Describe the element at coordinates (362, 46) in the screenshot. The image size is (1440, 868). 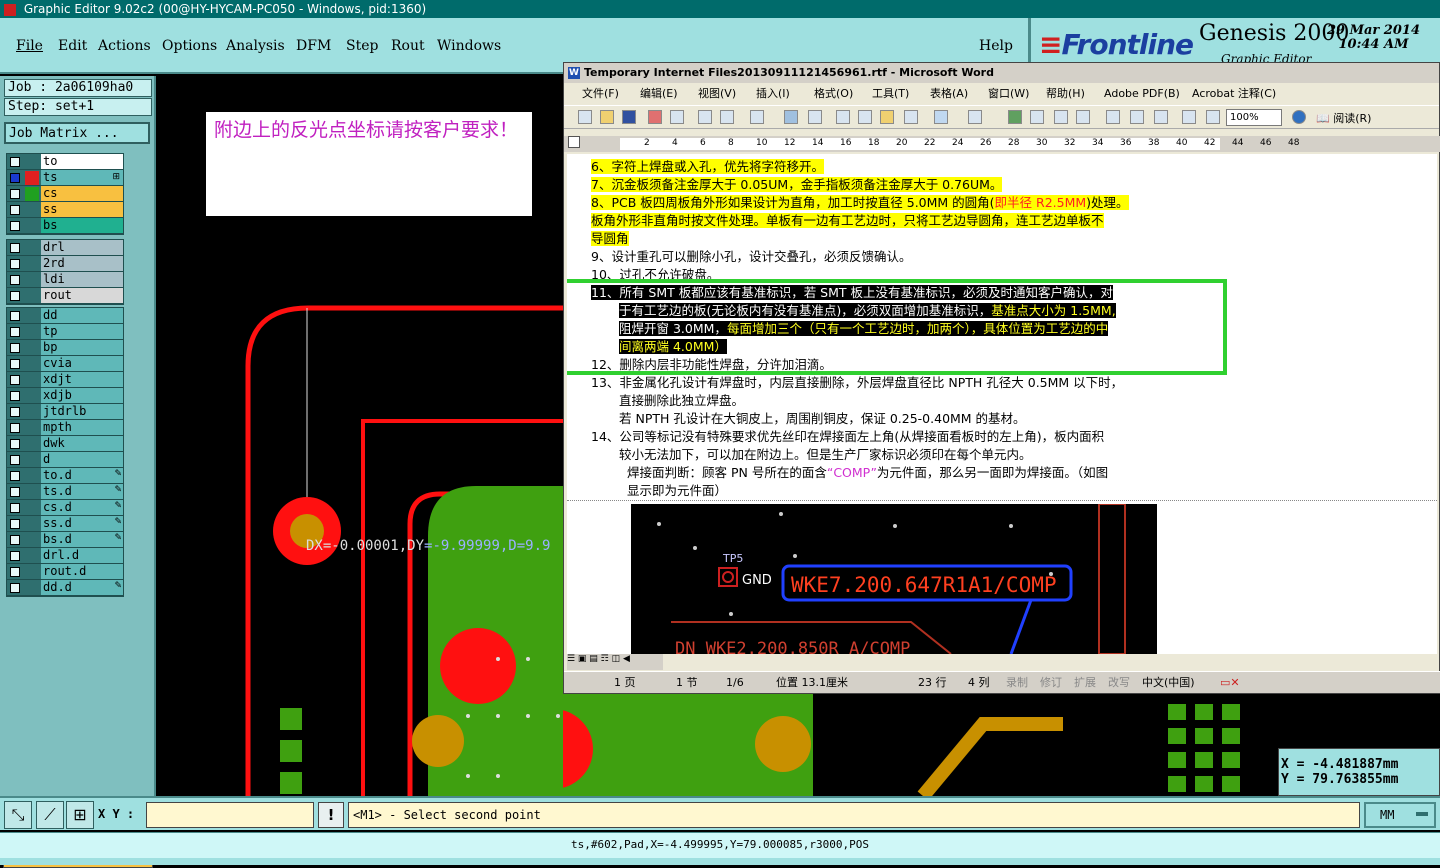
I see `menu-step: Step` at that location.